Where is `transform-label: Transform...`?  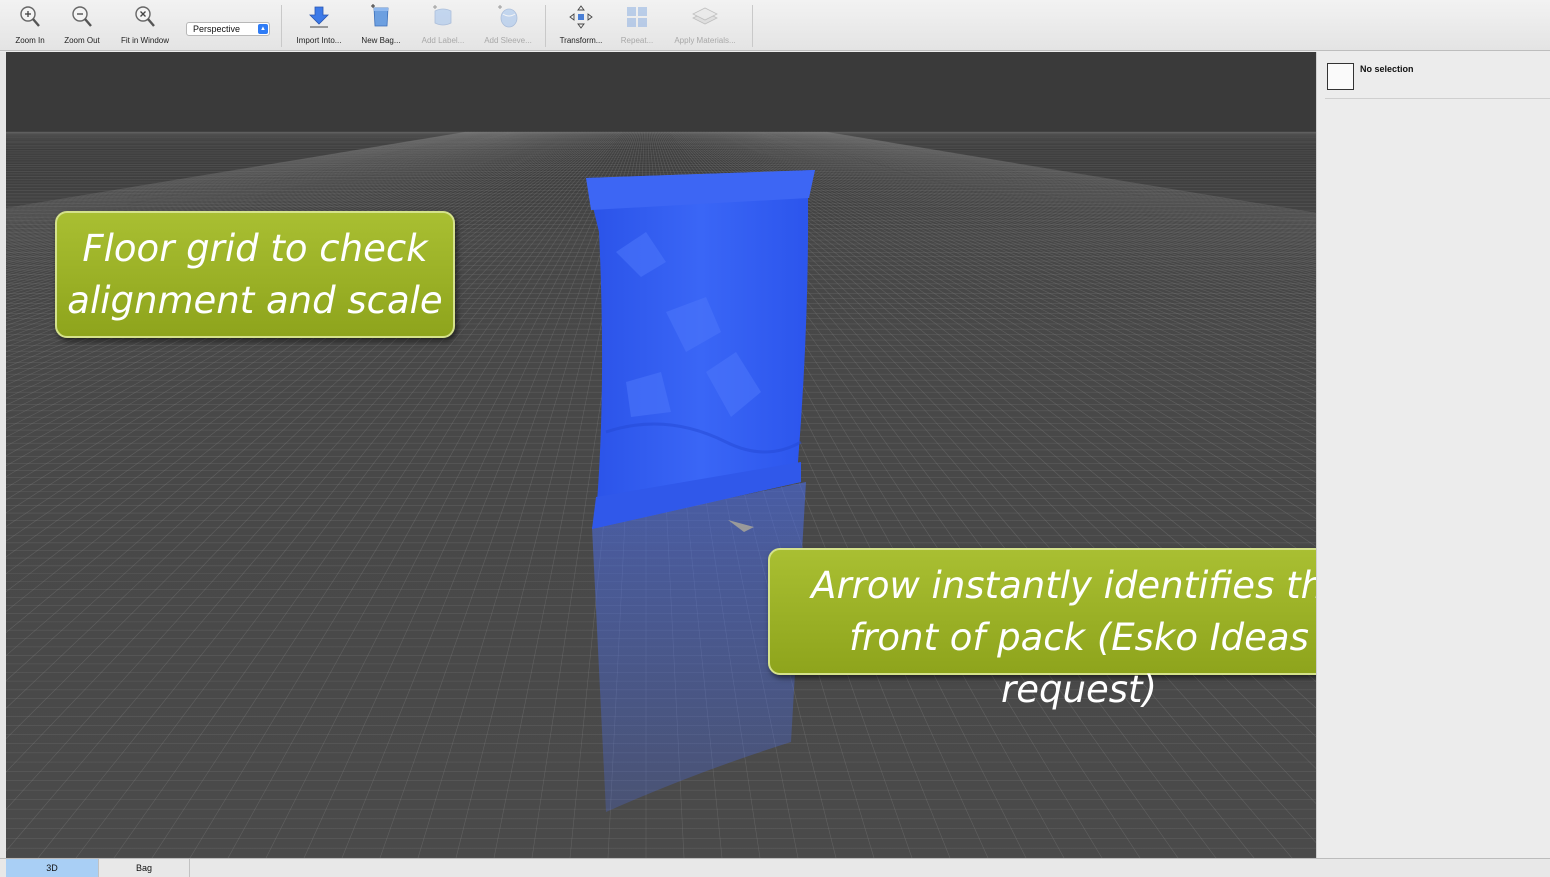
transform-label: Transform... is located at coordinates (581, 40).